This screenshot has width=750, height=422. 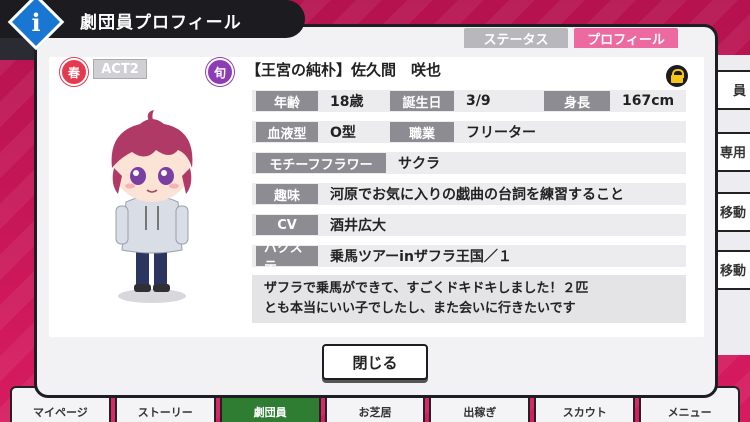 I want to click on flower-label: モチーフフラワー, so click(x=321, y=163).